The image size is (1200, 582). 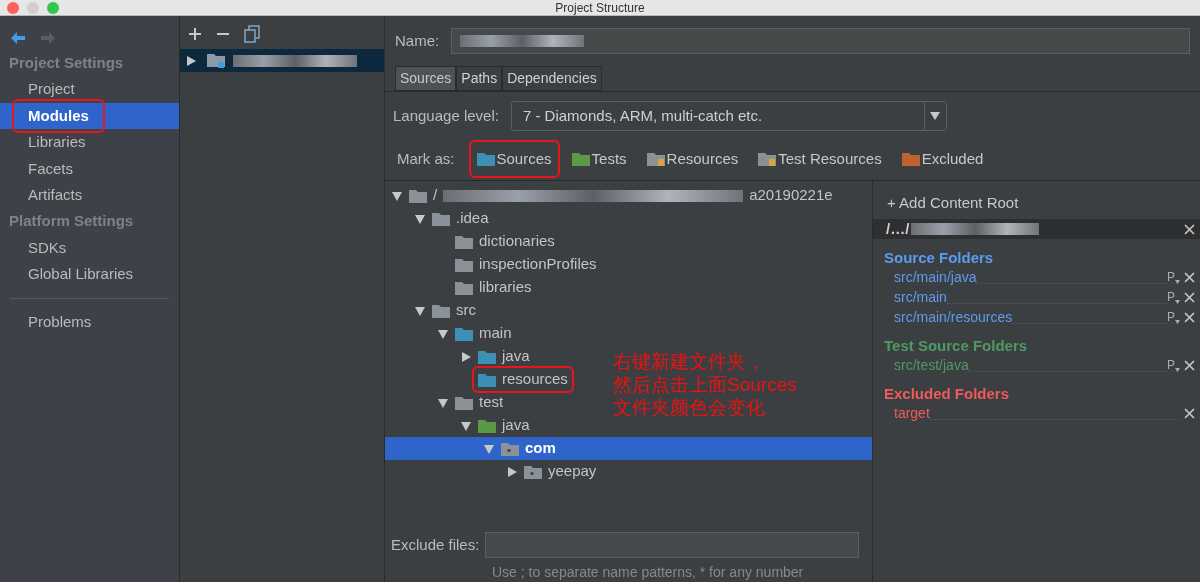 I want to click on tree-item: dictionaries, so click(x=505, y=241).